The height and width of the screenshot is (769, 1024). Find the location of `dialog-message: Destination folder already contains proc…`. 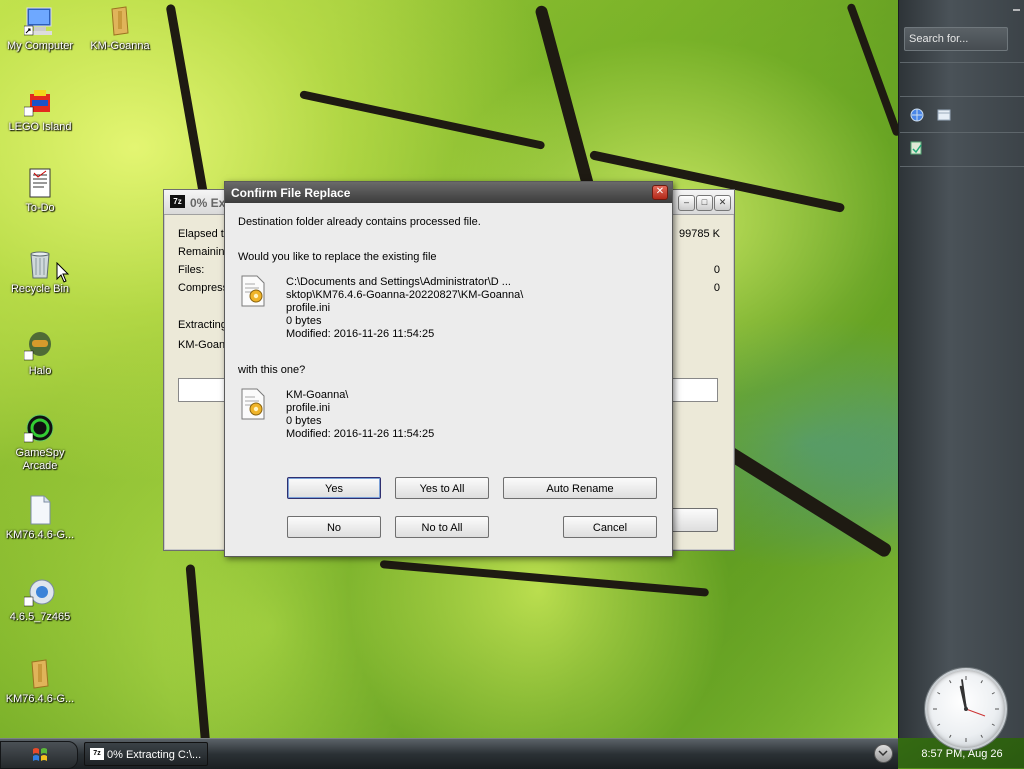

dialog-message: Destination folder already contains proc… is located at coordinates (359, 222).